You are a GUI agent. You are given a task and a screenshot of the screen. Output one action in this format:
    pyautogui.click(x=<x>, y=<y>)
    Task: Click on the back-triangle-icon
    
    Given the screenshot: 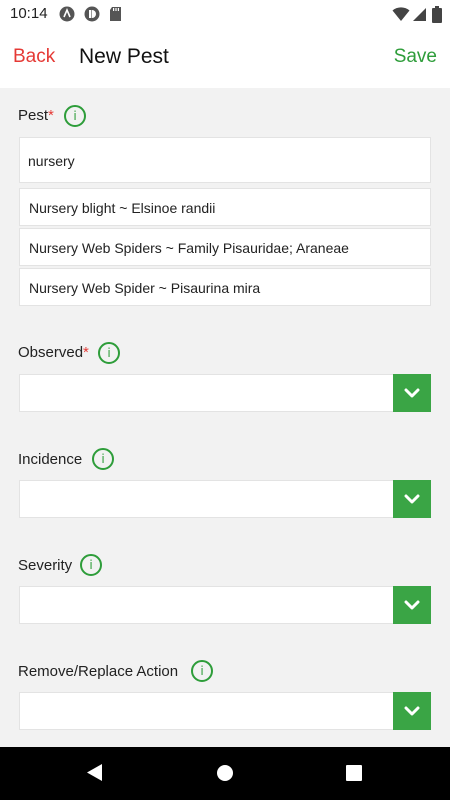 What is the action you would take?
    pyautogui.click(x=94, y=772)
    